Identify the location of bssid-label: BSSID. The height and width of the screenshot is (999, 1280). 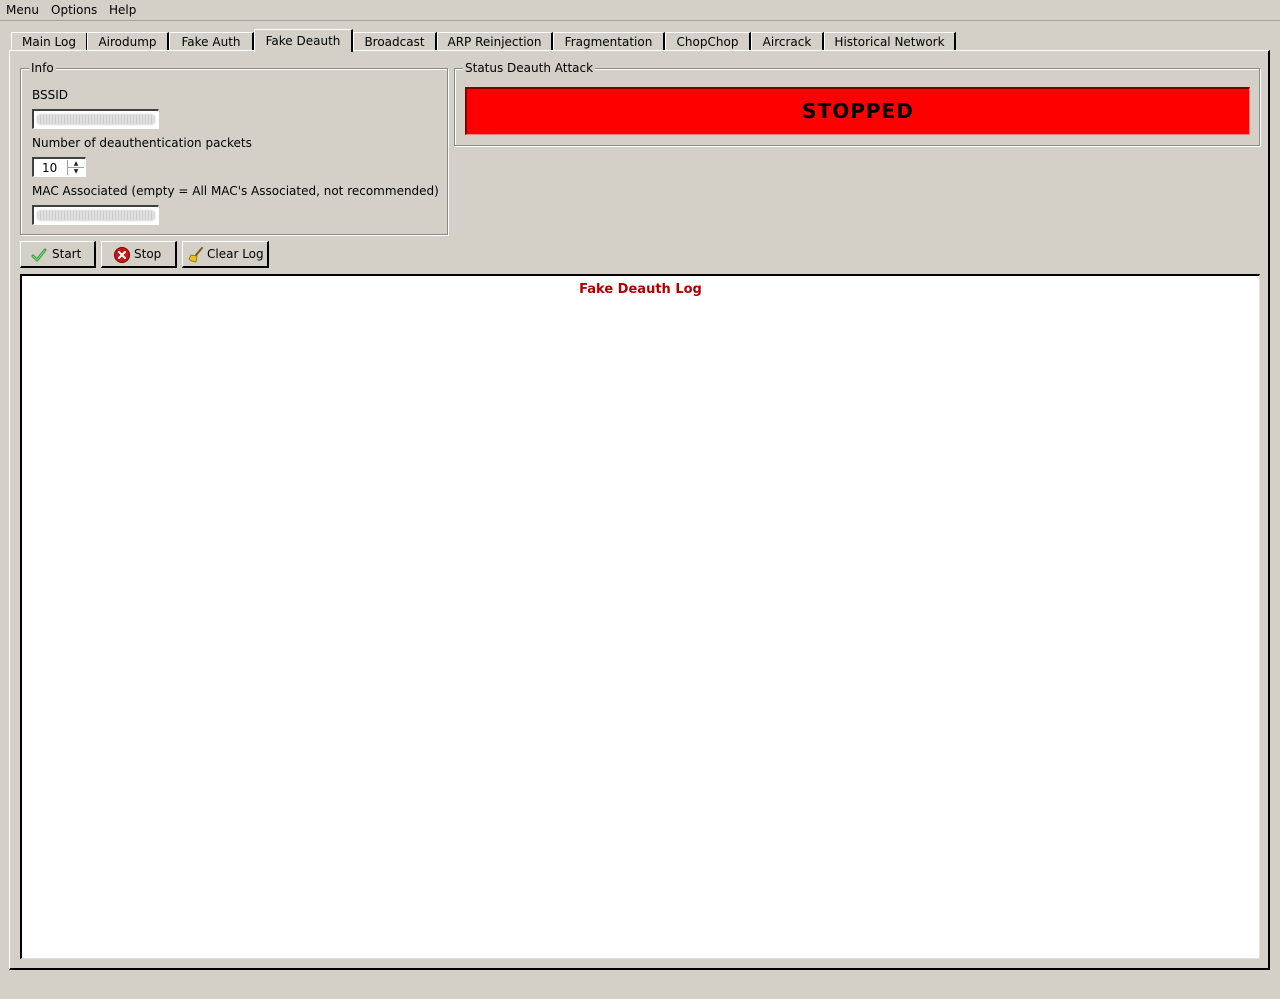
(50, 95).